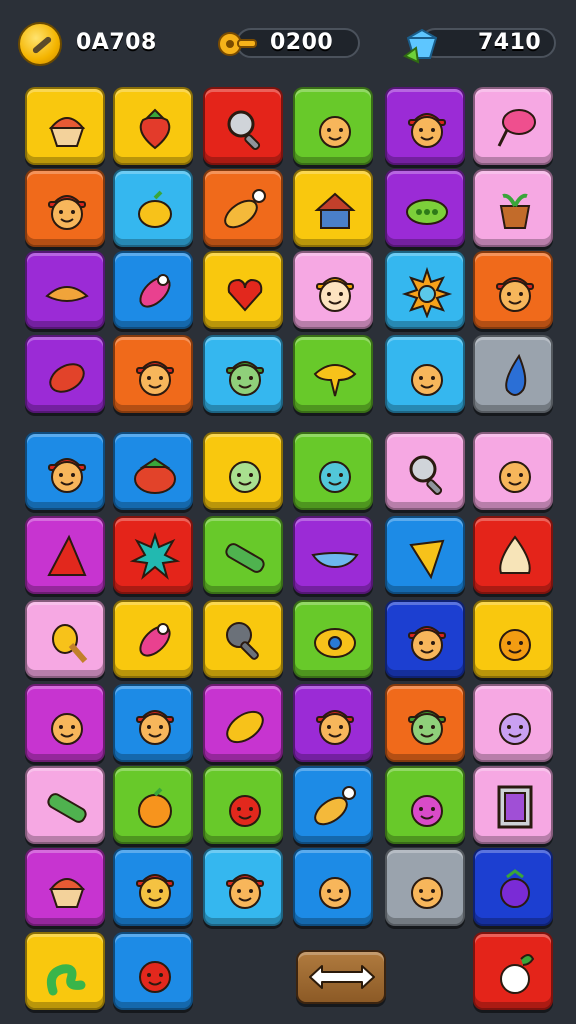 The width and height of the screenshot is (576, 1024). I want to click on double-arrow-icon, so click(342, 977).